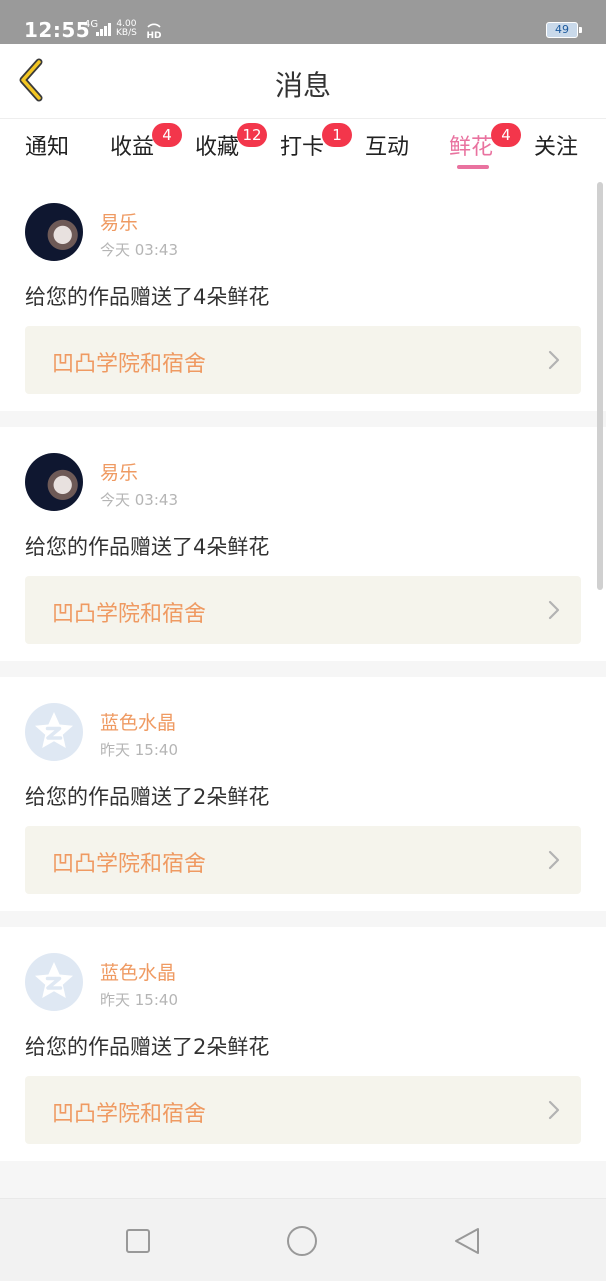 This screenshot has height=1281, width=606. What do you see at coordinates (132, 147) in the screenshot?
I see `tab-label: 收益` at bounding box center [132, 147].